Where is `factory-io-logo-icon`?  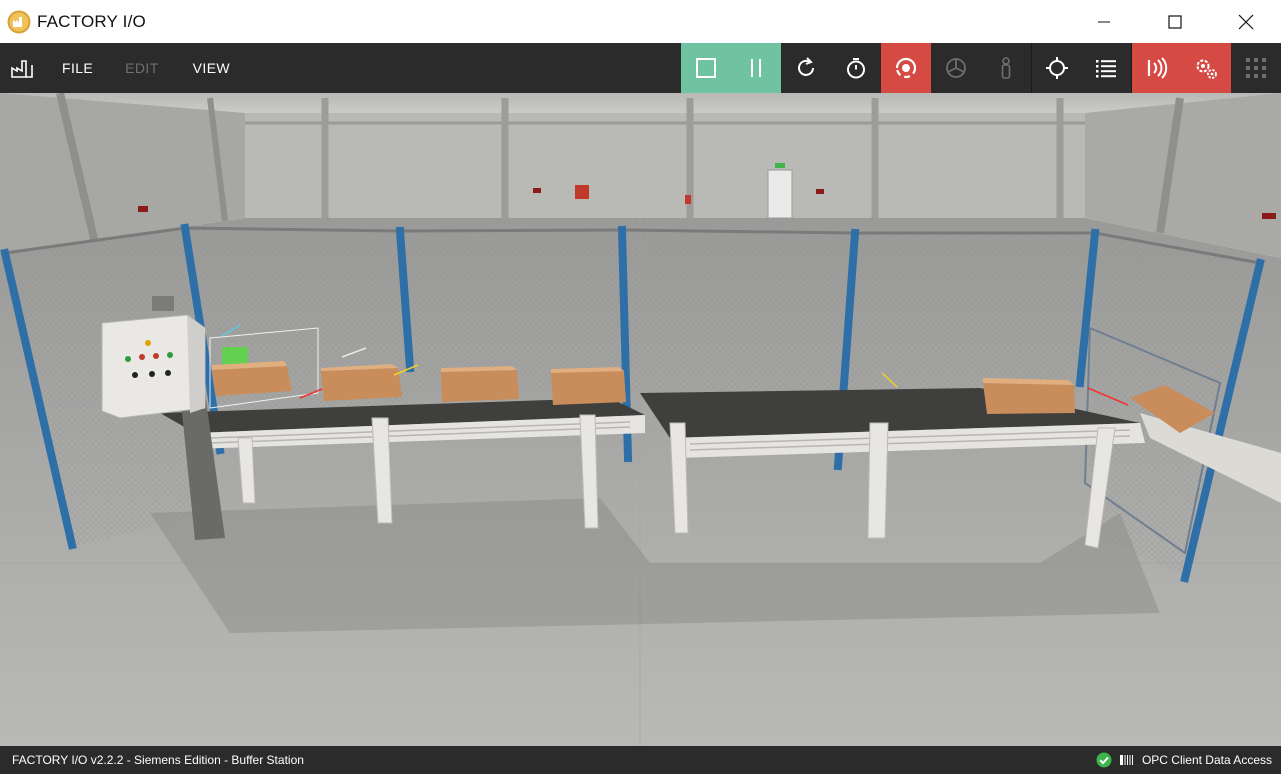
factory-io-logo-icon is located at coordinates (19, 21).